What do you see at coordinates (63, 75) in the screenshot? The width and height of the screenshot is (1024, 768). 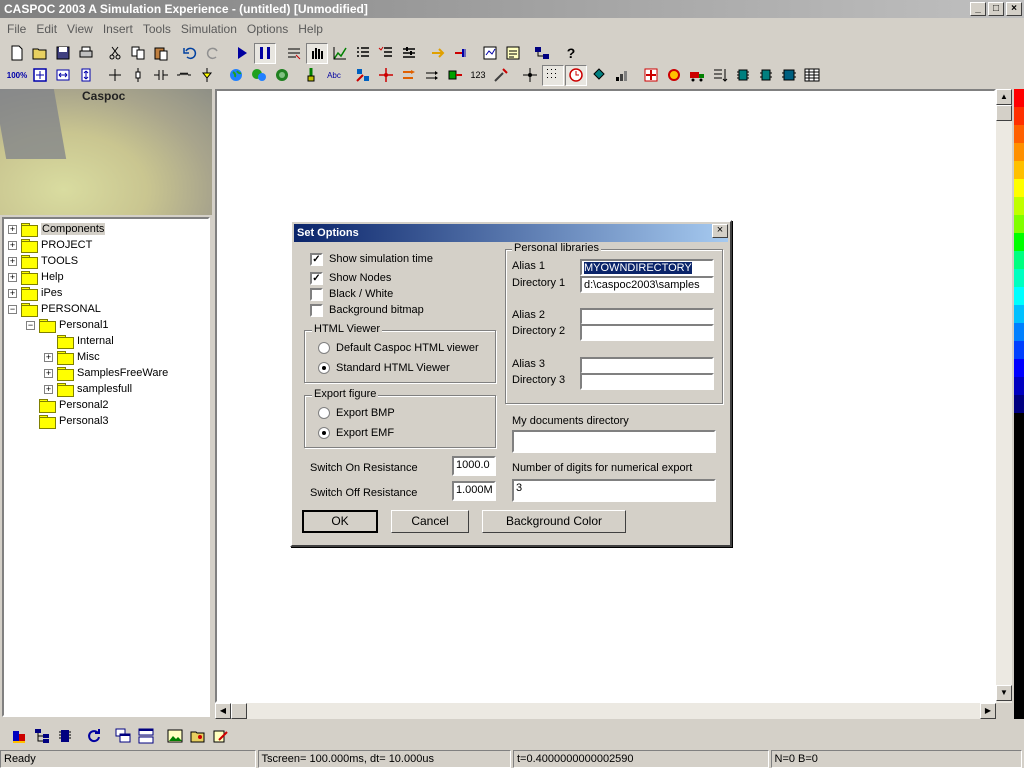 I see `zoom-horizontal-icon` at bounding box center [63, 75].